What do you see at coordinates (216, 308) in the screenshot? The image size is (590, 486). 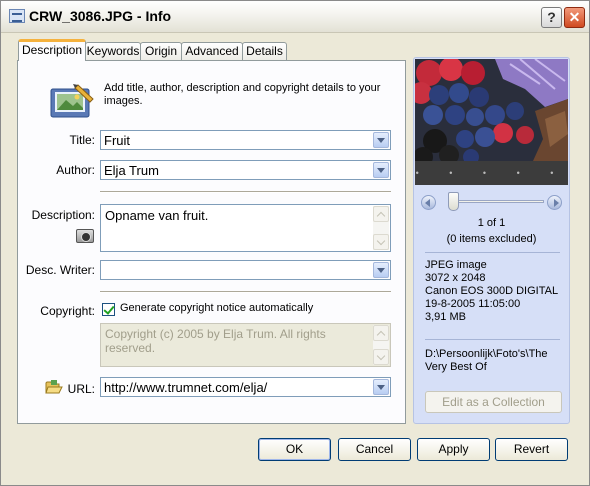 I see `copyright-auto-label: Generate copyright notice automatically` at bounding box center [216, 308].